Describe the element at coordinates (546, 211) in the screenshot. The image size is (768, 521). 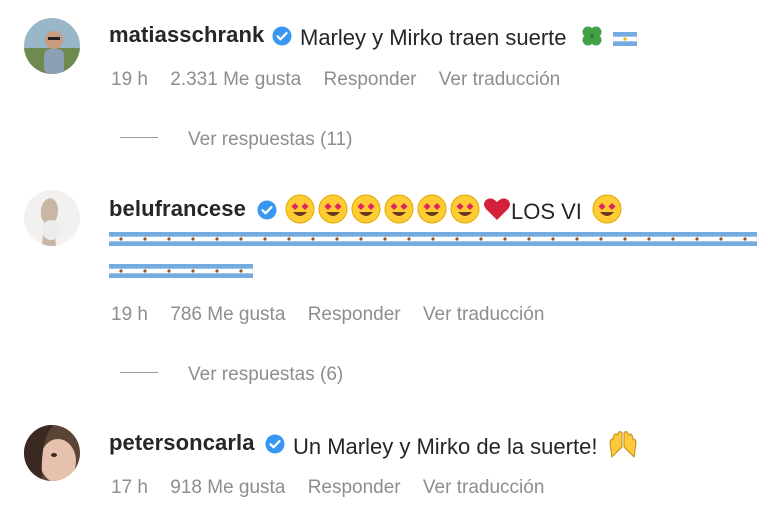
I see `comment-text-body: LOS VI` at that location.